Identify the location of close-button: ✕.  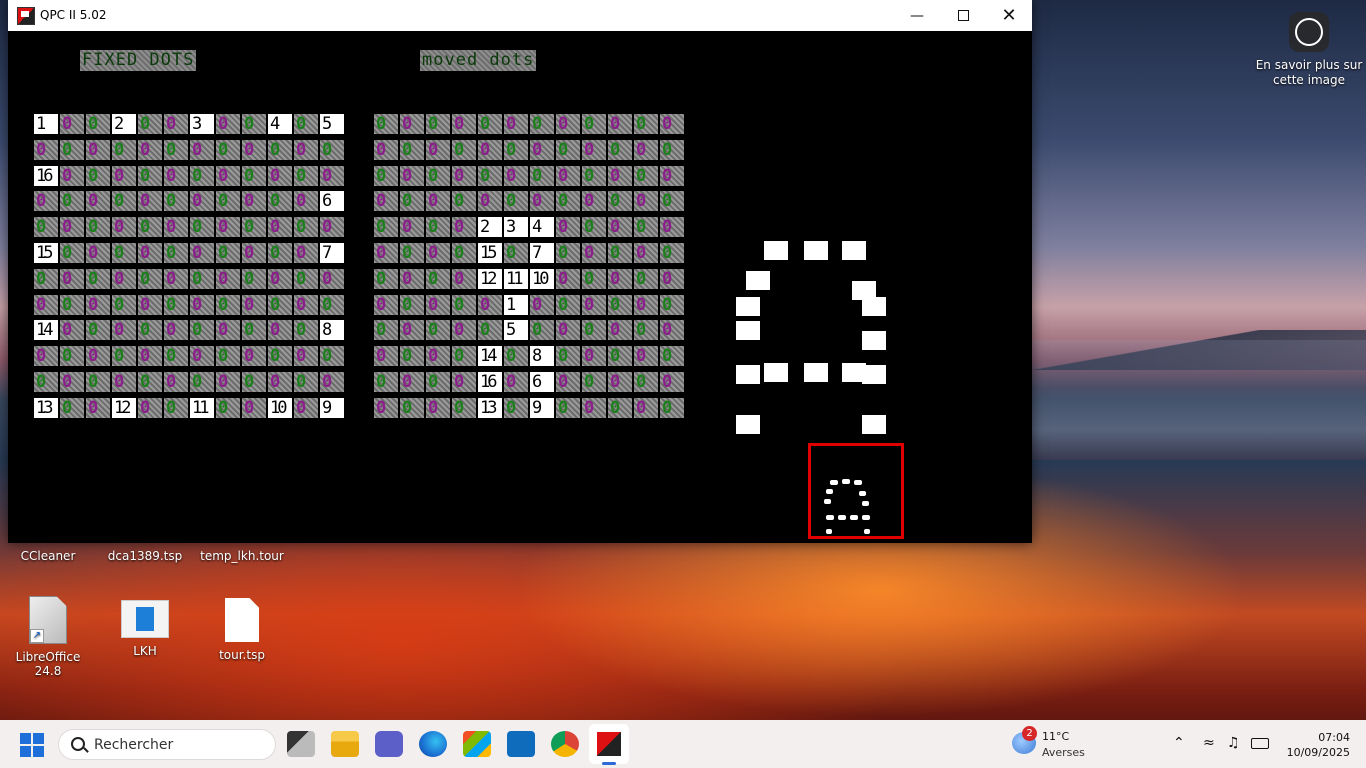
(1009, 15).